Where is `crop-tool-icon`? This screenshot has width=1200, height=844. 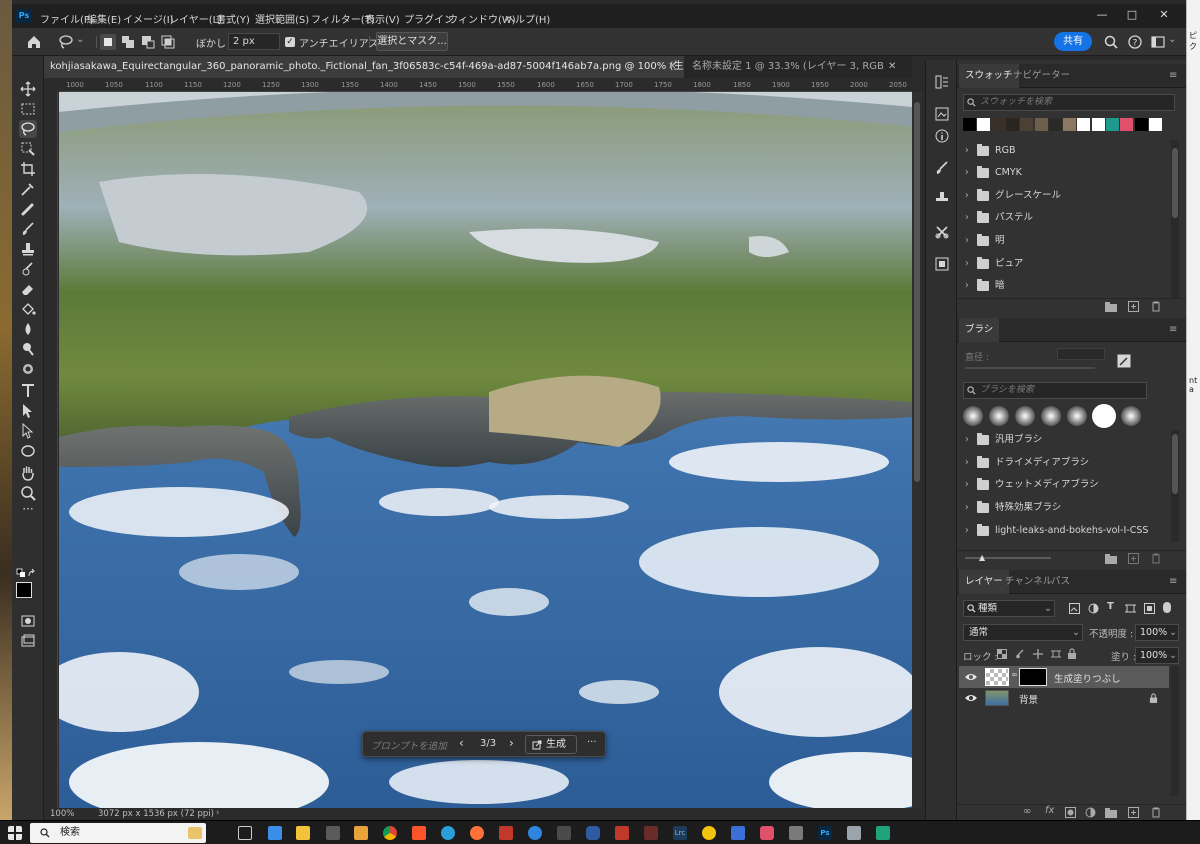 crop-tool-icon is located at coordinates (28, 169).